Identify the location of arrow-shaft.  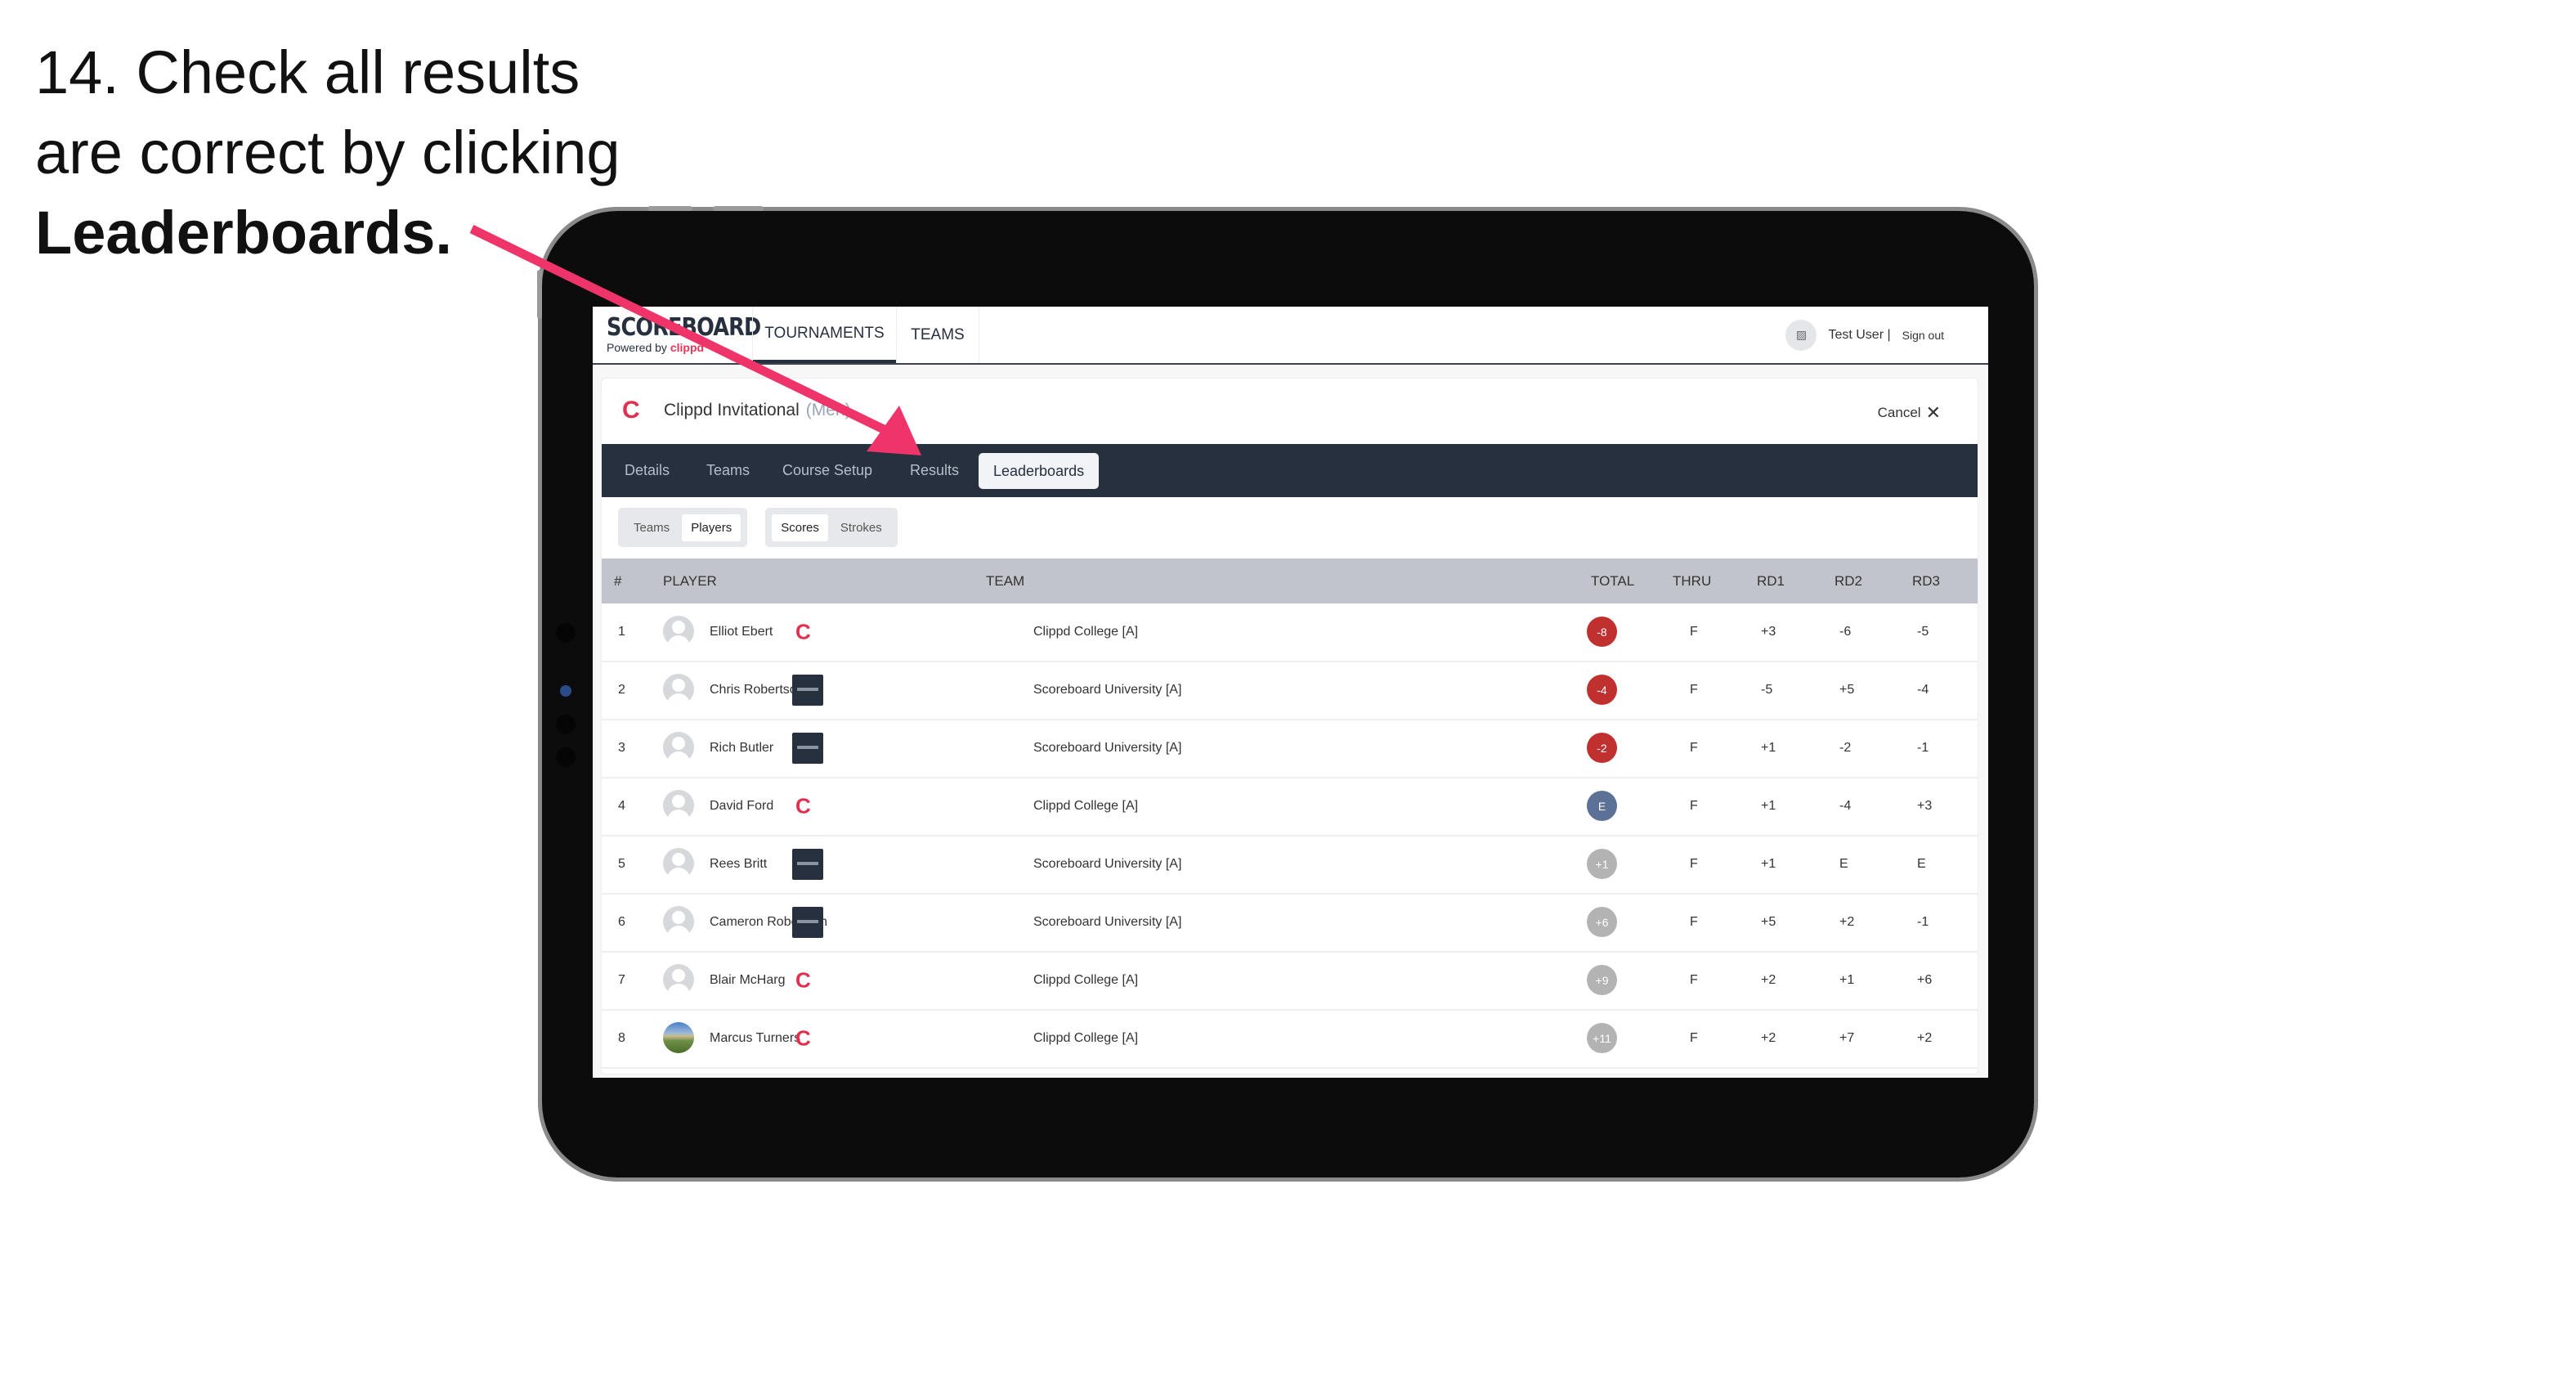
(679, 330).